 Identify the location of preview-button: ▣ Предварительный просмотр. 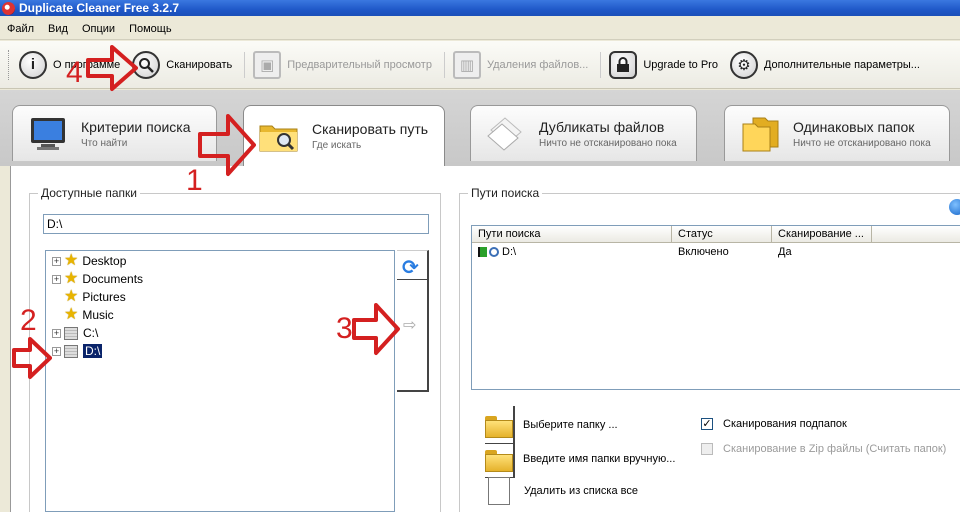
(342, 65).